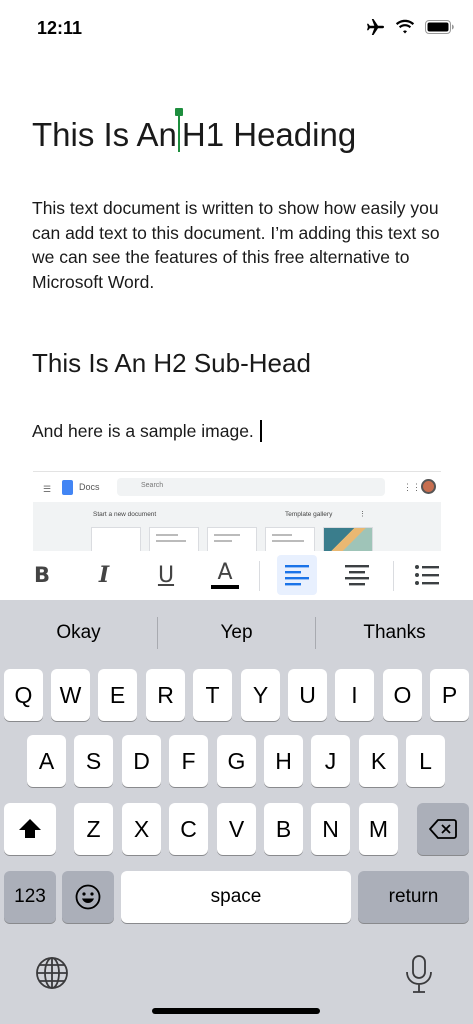 The image size is (473, 1024). I want to click on microphone-icon, so click(419, 974).